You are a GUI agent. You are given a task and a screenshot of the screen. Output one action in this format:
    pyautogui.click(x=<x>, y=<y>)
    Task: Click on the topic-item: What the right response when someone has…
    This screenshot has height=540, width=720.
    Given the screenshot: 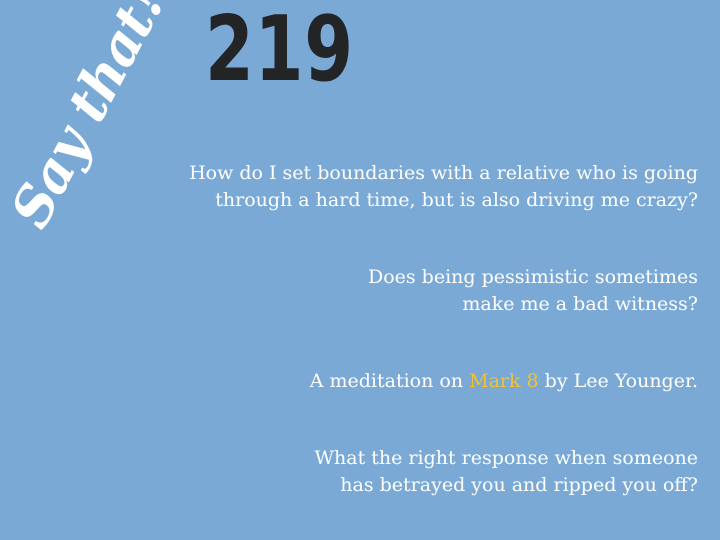 What is the action you would take?
    pyautogui.click(x=428, y=472)
    